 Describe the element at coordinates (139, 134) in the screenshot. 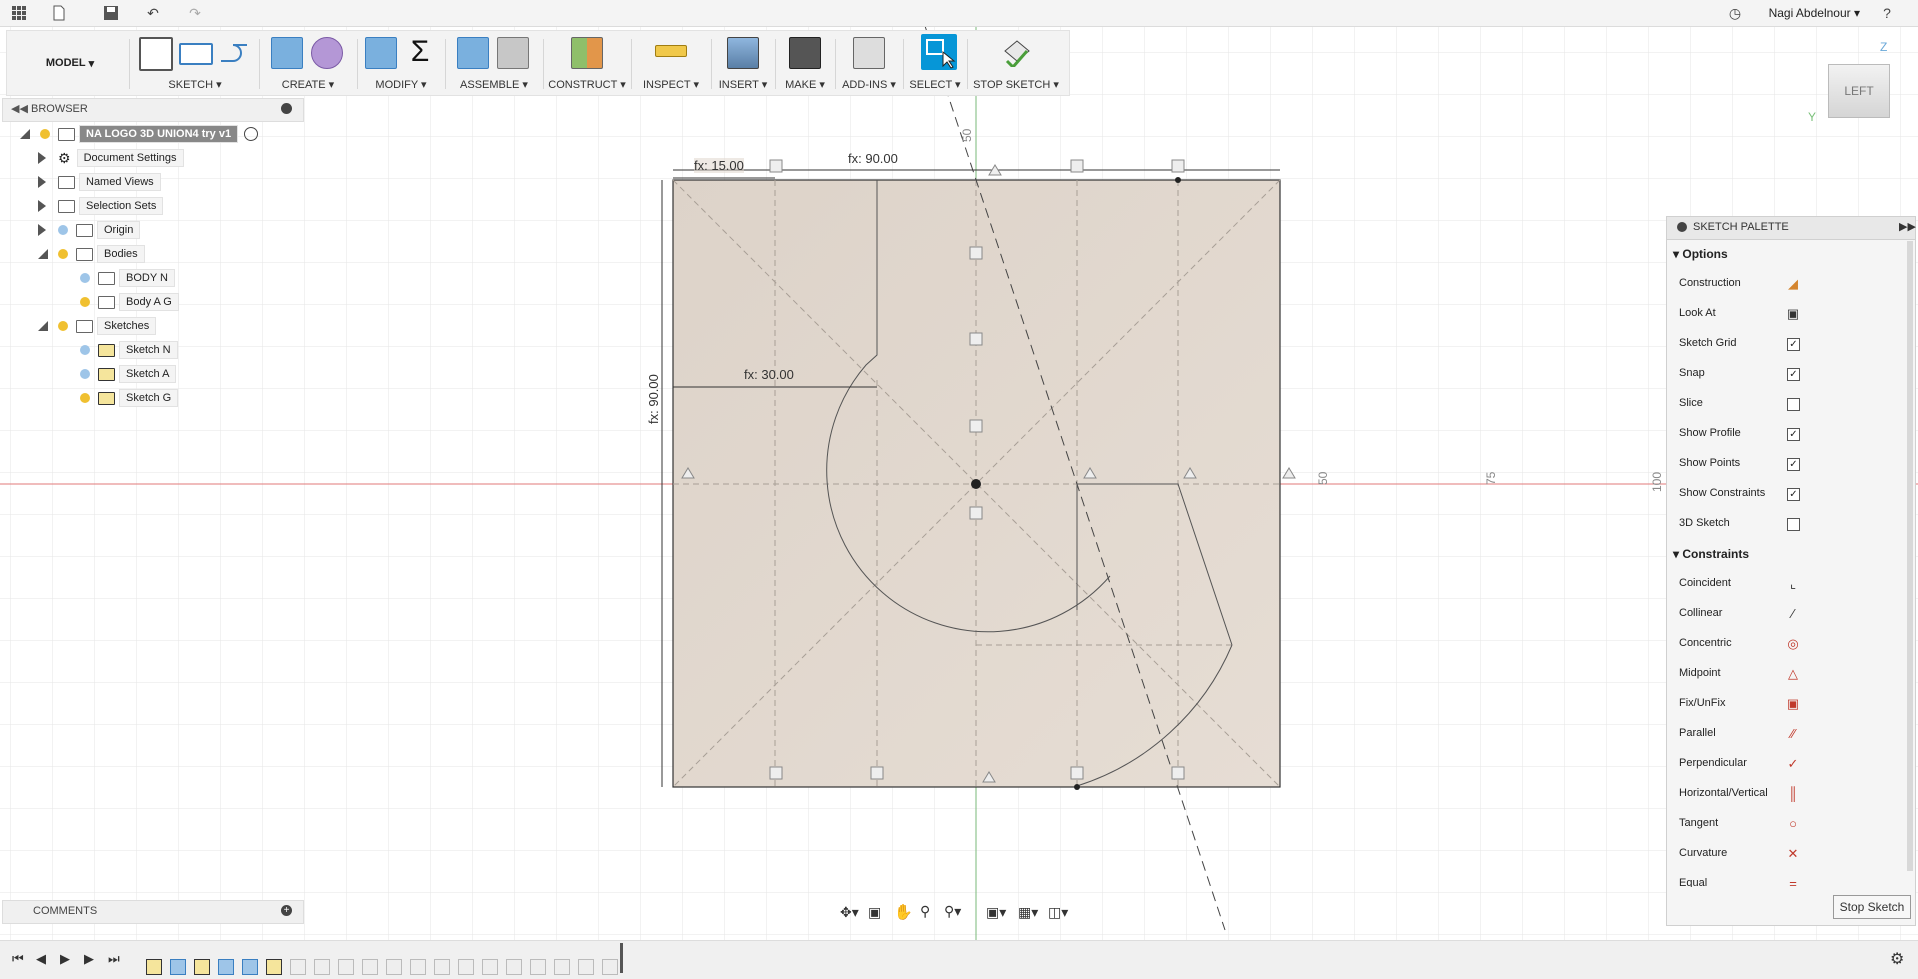

I see `browser-root: NA LOGO 3D UNION4 try v1` at that location.